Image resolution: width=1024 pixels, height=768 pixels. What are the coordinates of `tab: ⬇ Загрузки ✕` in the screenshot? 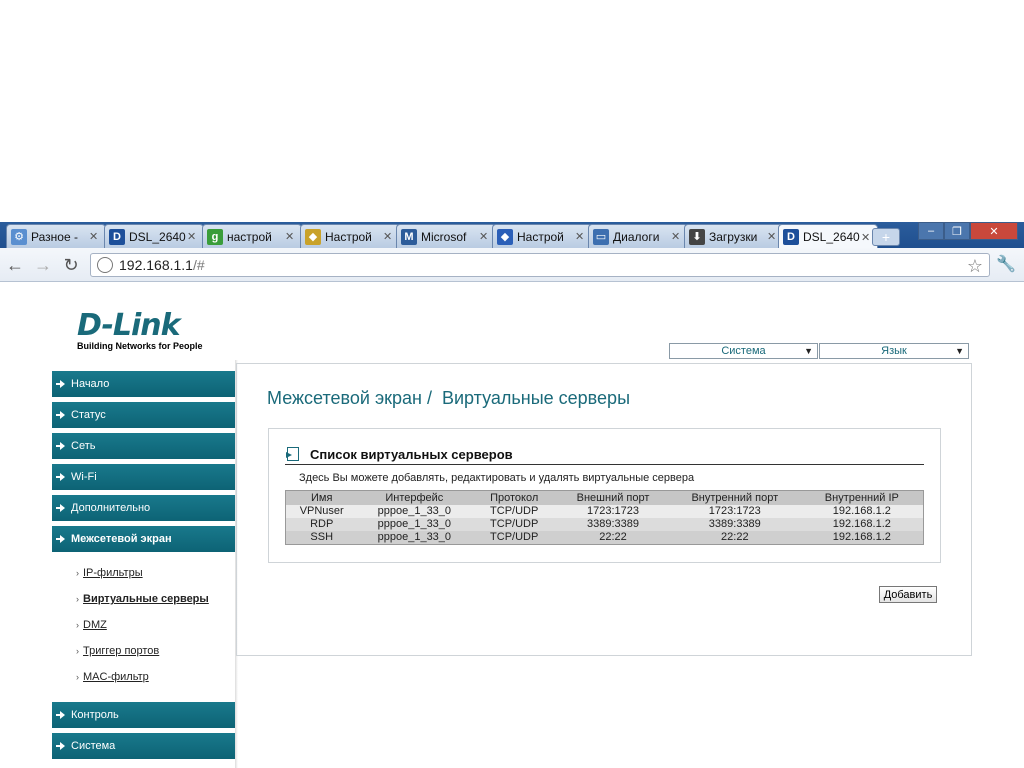 It's located at (734, 236).